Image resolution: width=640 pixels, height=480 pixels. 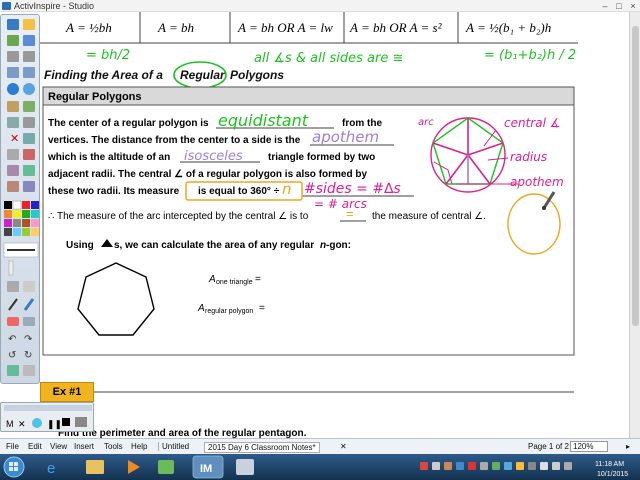 I want to click on system-tray, so click(x=496, y=466).